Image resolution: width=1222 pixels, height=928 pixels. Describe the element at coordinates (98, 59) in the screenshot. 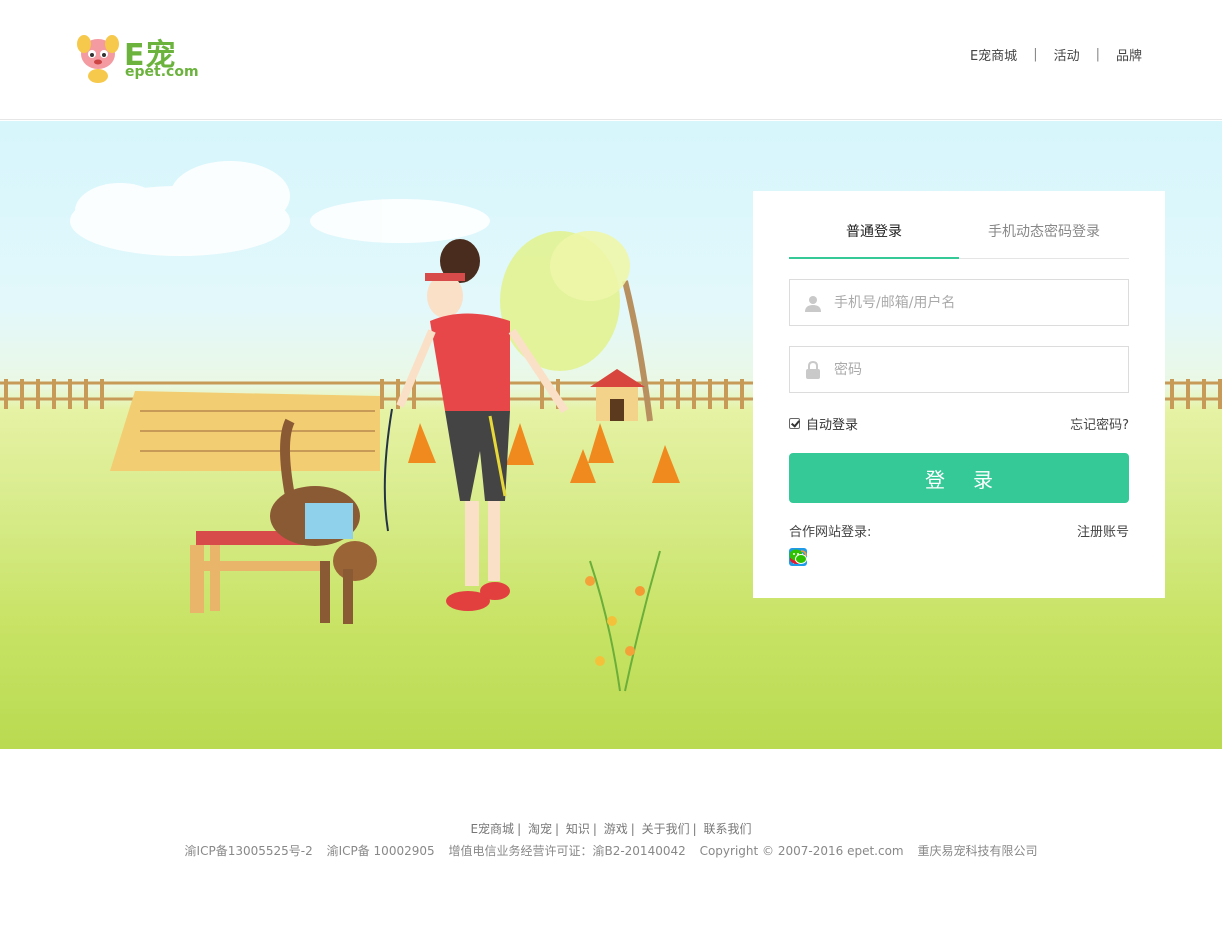

I see `pet-mascot-icon` at that location.